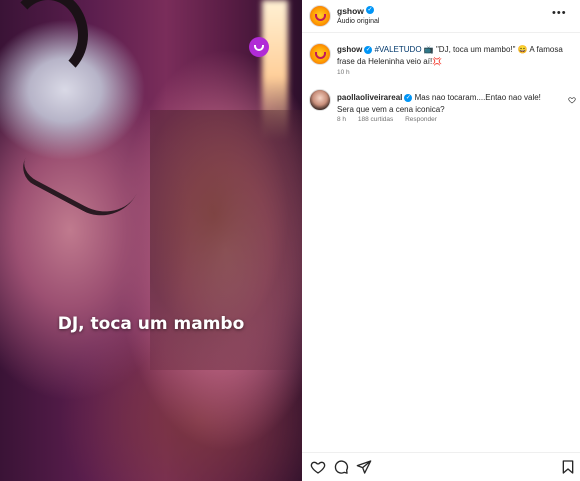  Describe the element at coordinates (320, 16) in the screenshot. I see `gshow-avatar` at that location.